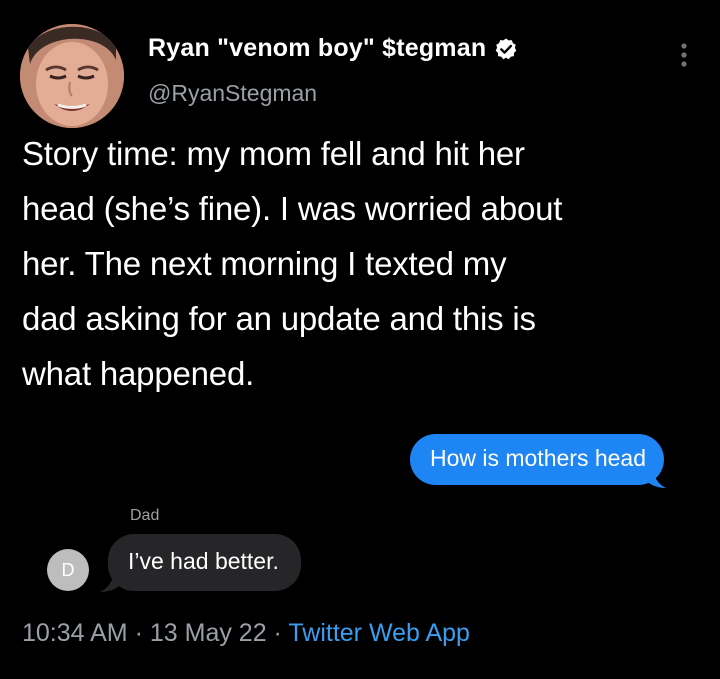 Image resolution: width=720 pixels, height=679 pixels. What do you see at coordinates (68, 570) in the screenshot?
I see `contact-avatar: D` at bounding box center [68, 570].